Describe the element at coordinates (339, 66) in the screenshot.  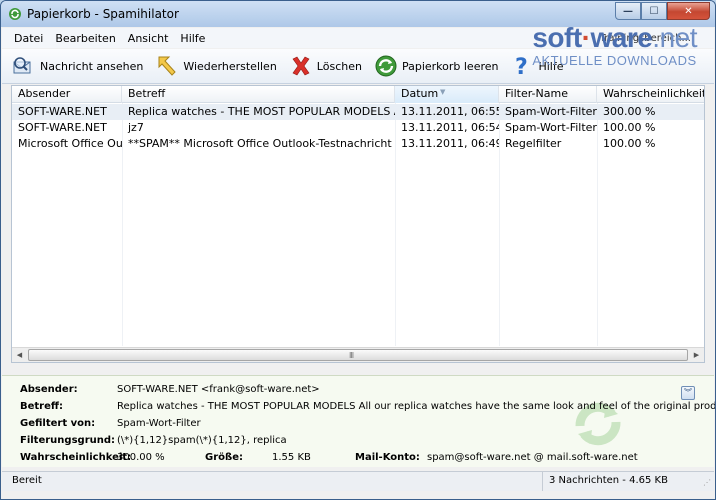
I see `delete-label: Löschen` at that location.